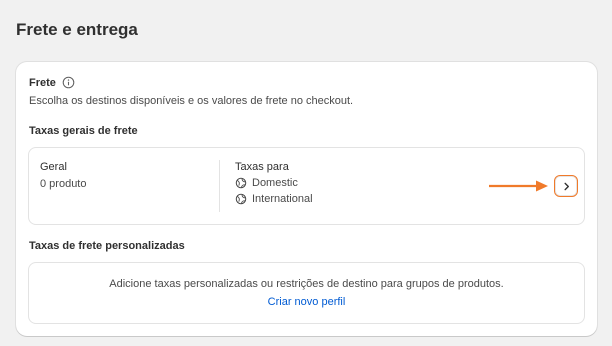  What do you see at coordinates (63, 175) in the screenshot?
I see `profile-info: Geral 0 produto` at bounding box center [63, 175].